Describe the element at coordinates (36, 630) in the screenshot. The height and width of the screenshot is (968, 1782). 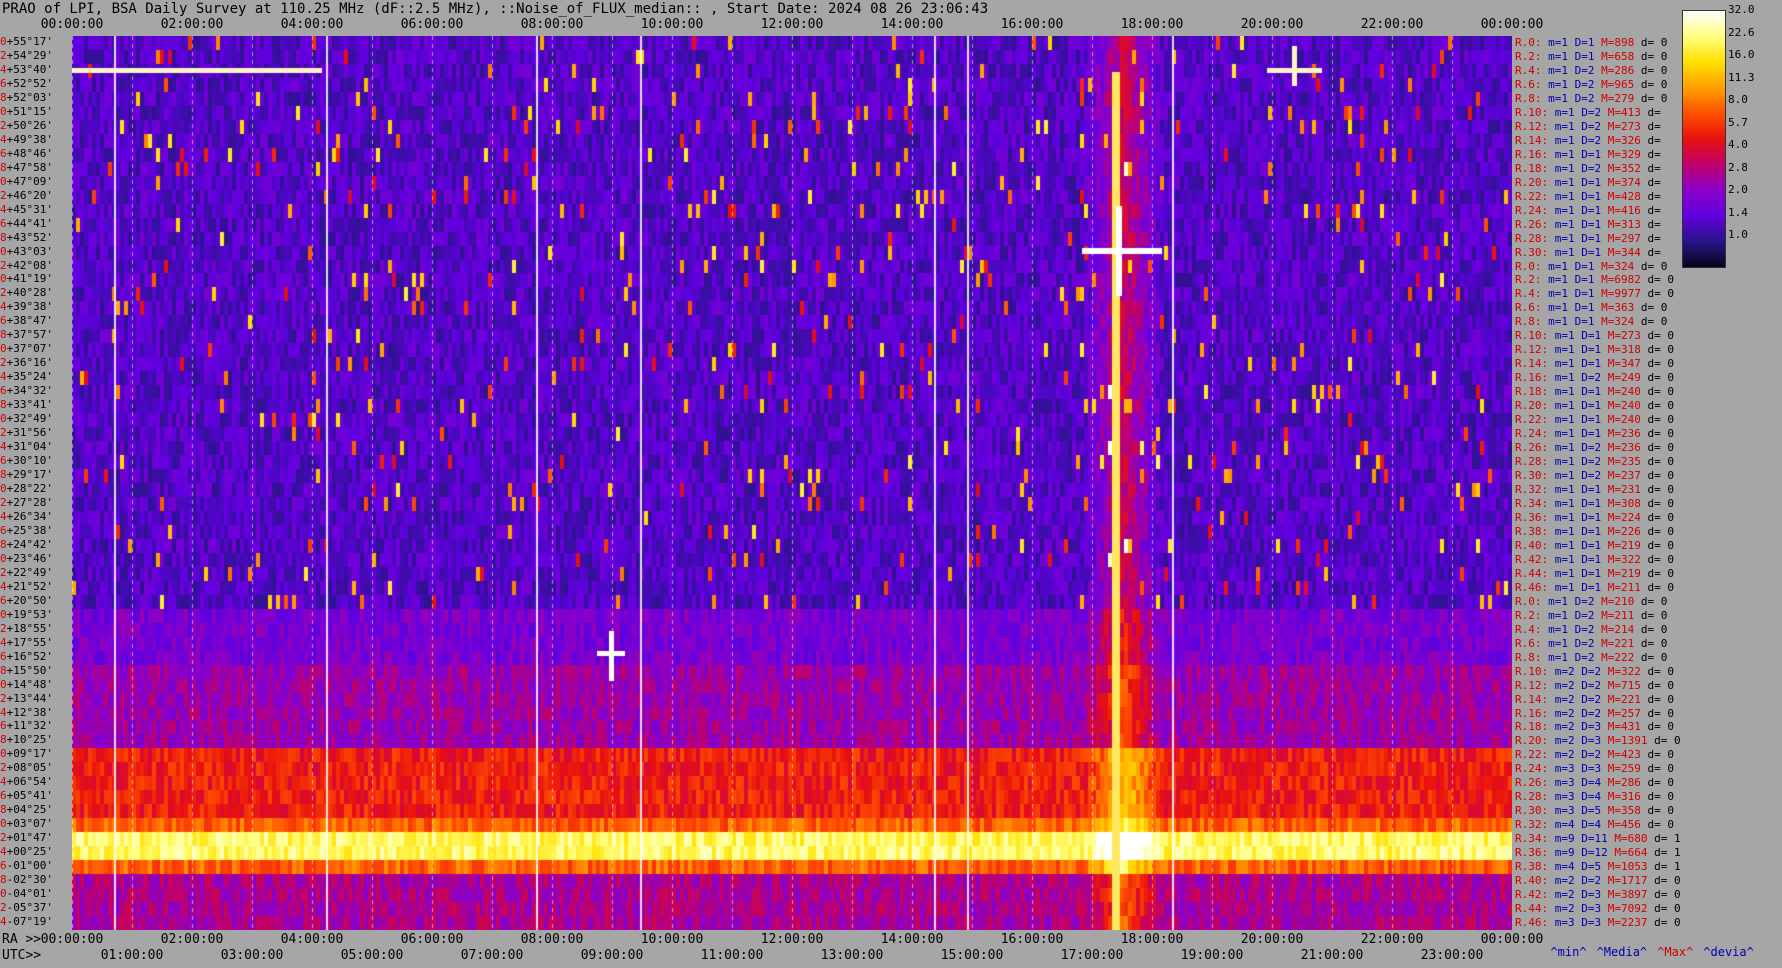
I see `declination-label: 2+18°55'` at that location.